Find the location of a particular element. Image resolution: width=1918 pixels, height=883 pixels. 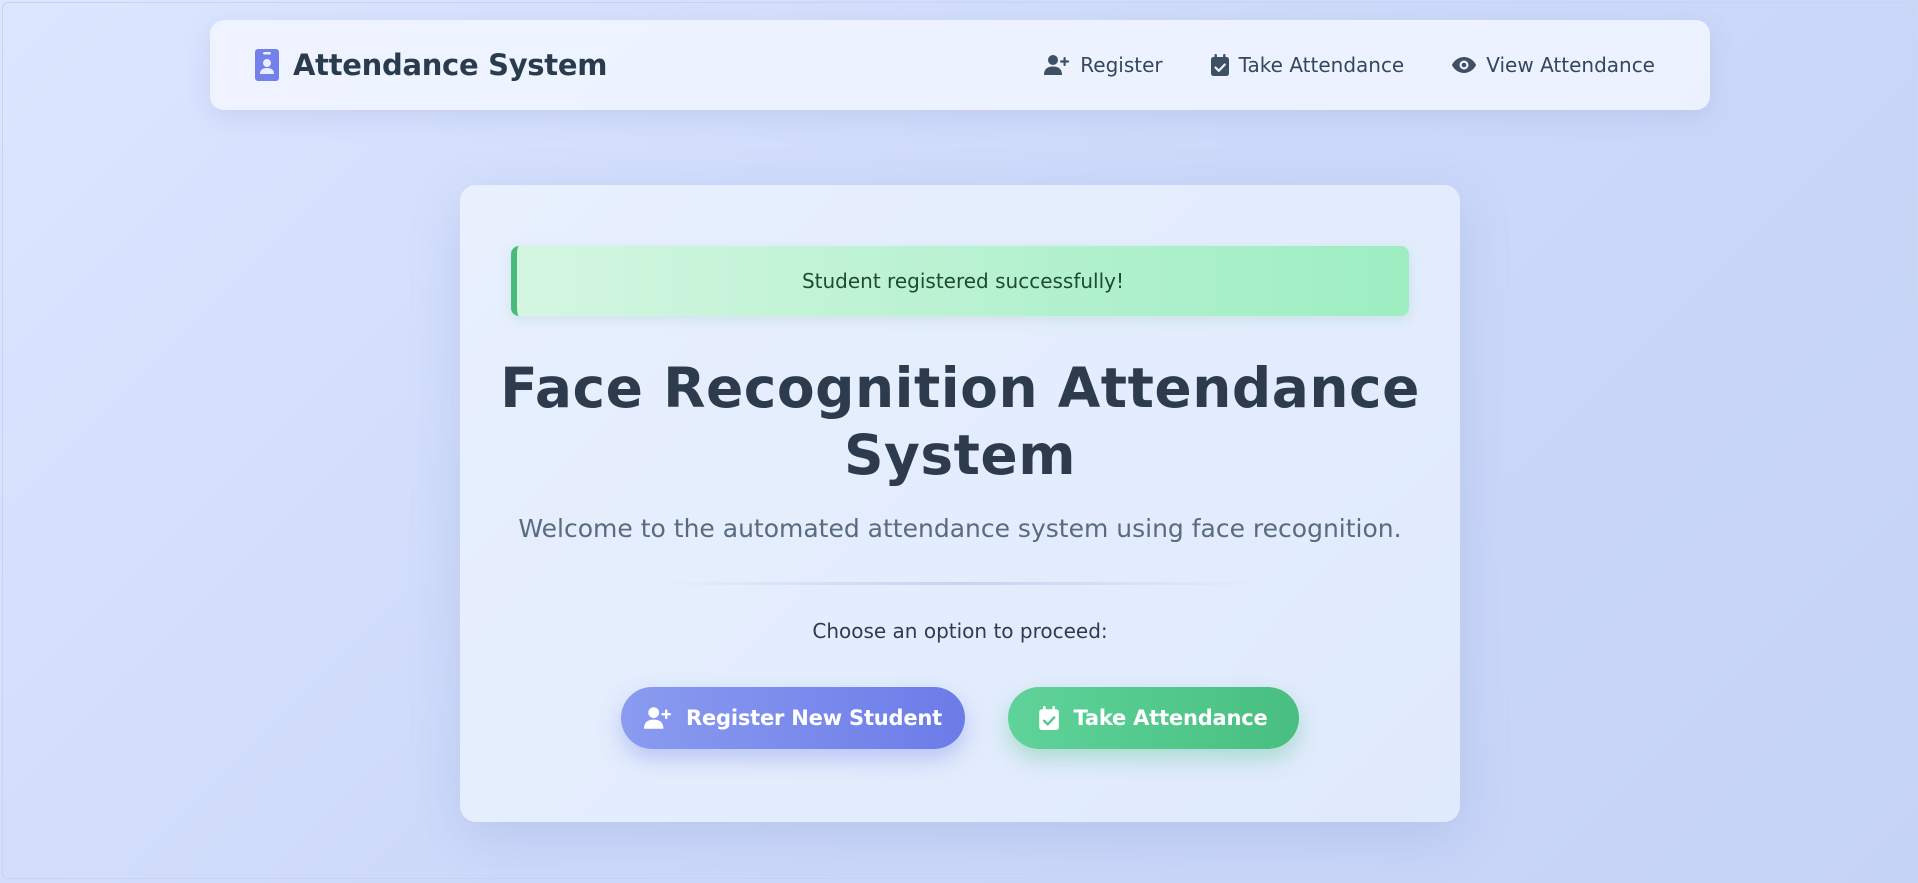

button-label: Register New Student is located at coordinates (814, 718).